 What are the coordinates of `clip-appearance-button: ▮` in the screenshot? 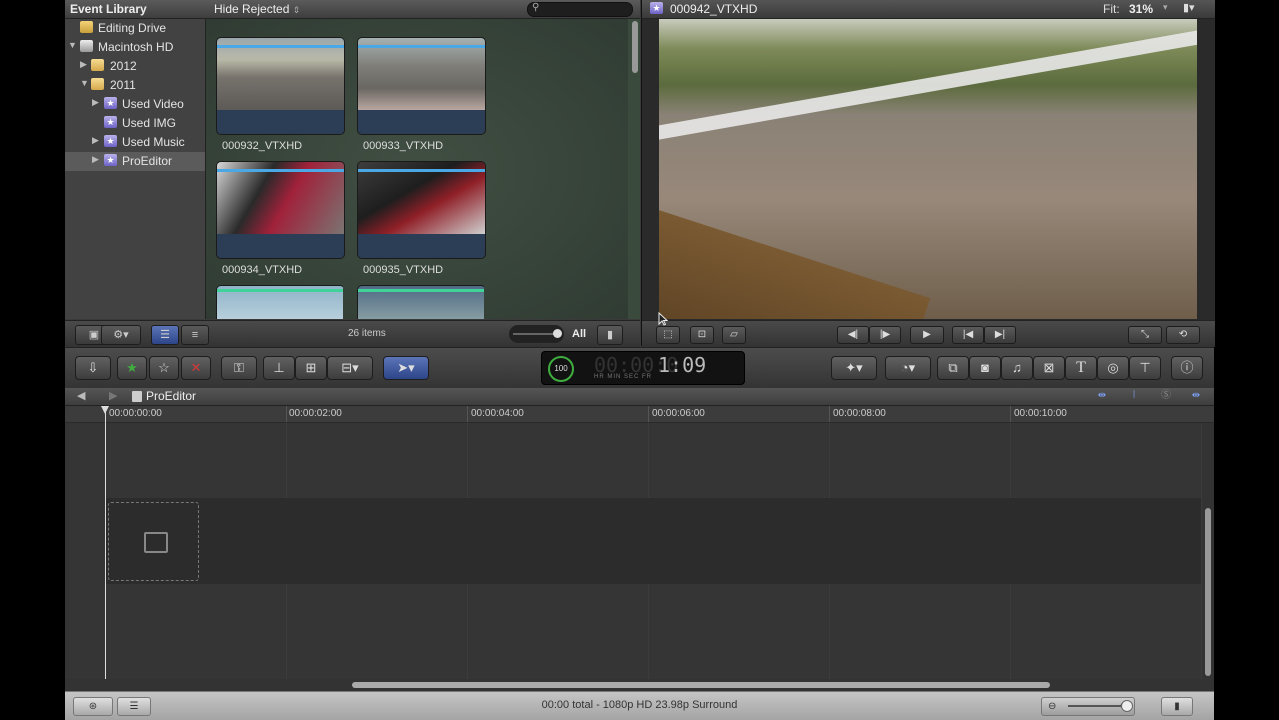 It's located at (610, 335).